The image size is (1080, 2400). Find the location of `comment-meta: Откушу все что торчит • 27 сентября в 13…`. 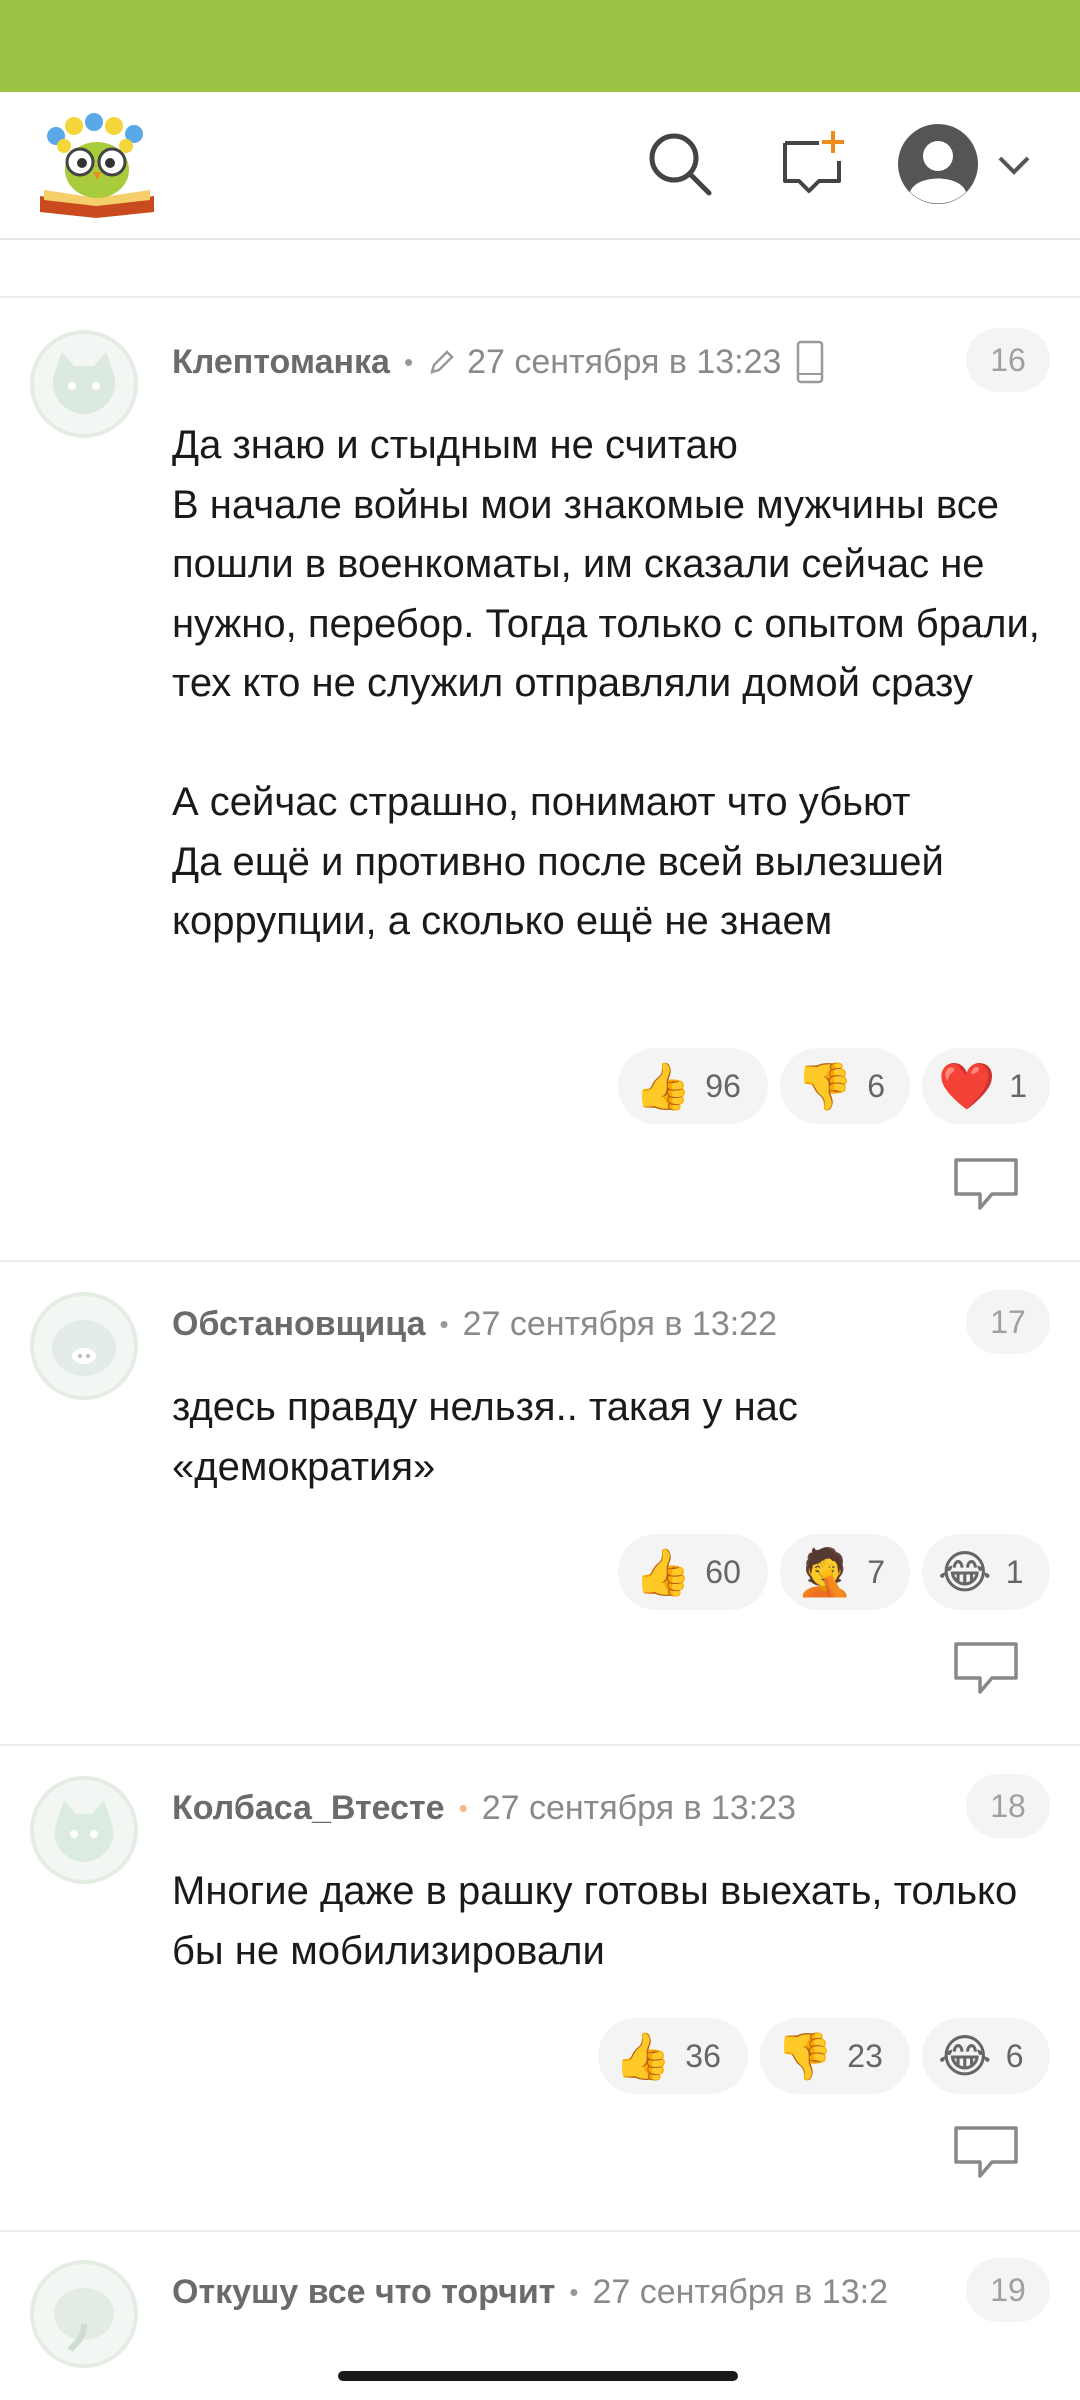

comment-meta: Откушу все что торчит • 27 сентября в 13… is located at coordinates (552, 2292).